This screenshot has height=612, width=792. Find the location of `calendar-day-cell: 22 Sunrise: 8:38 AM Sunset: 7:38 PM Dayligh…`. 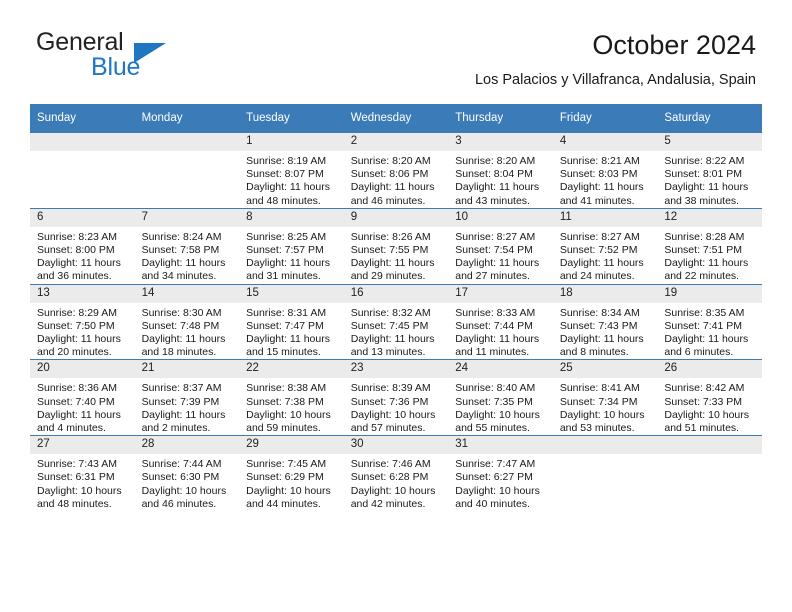

calendar-day-cell: 22 Sunrise: 8:38 AM Sunset: 7:38 PM Dayligh… is located at coordinates (291, 397).